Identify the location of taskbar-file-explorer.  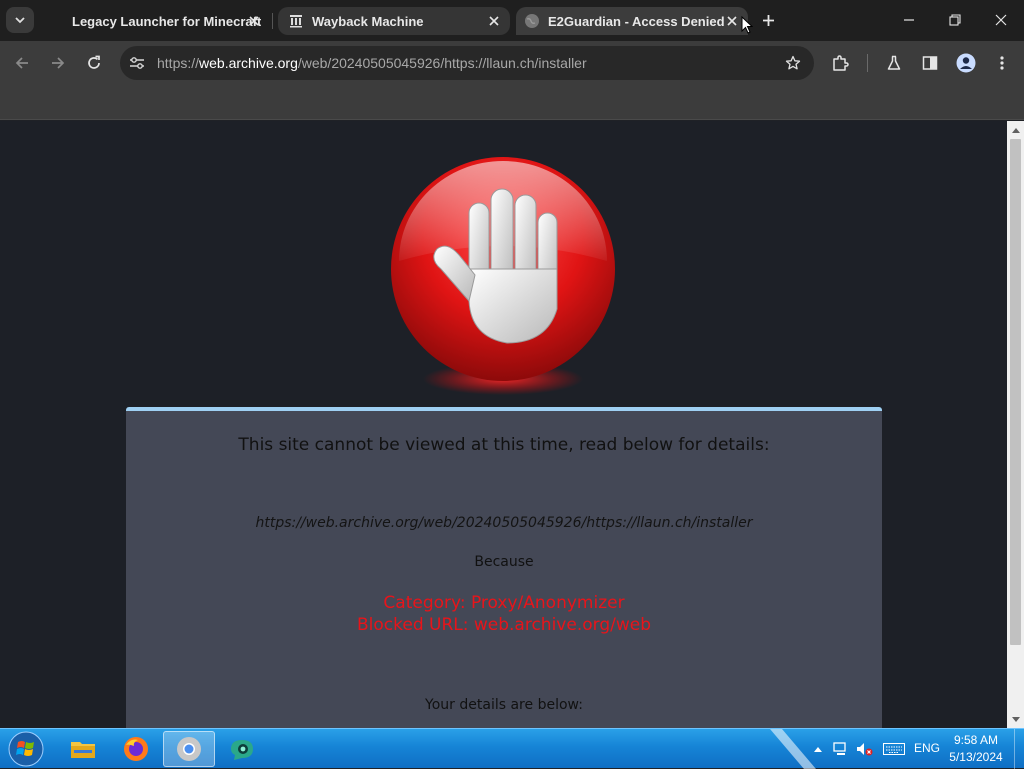
(83, 749).